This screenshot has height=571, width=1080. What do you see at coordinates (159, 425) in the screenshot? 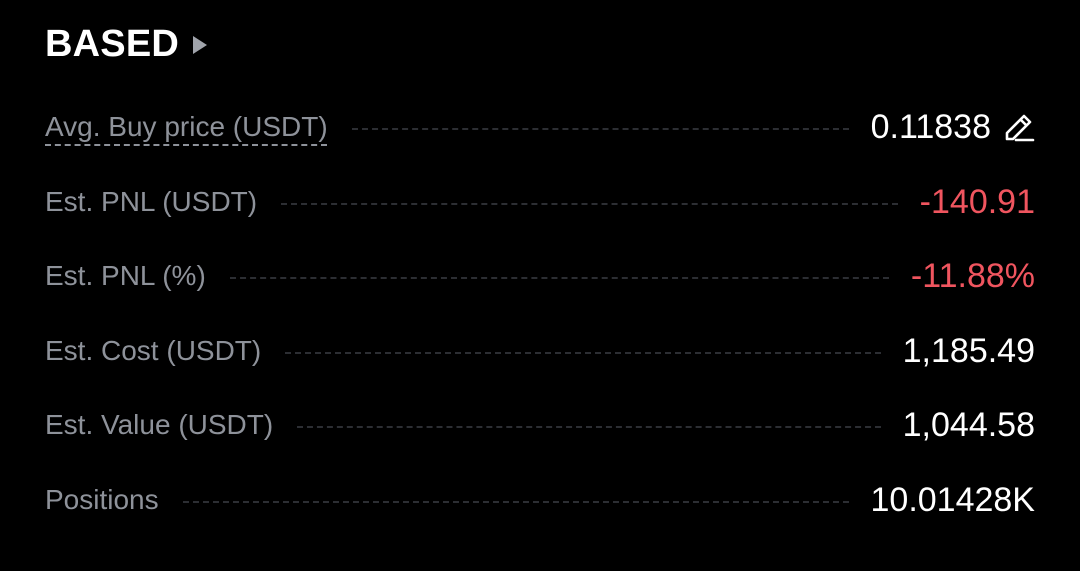
I see `est-value-label: Est. Value (USDT)` at bounding box center [159, 425].